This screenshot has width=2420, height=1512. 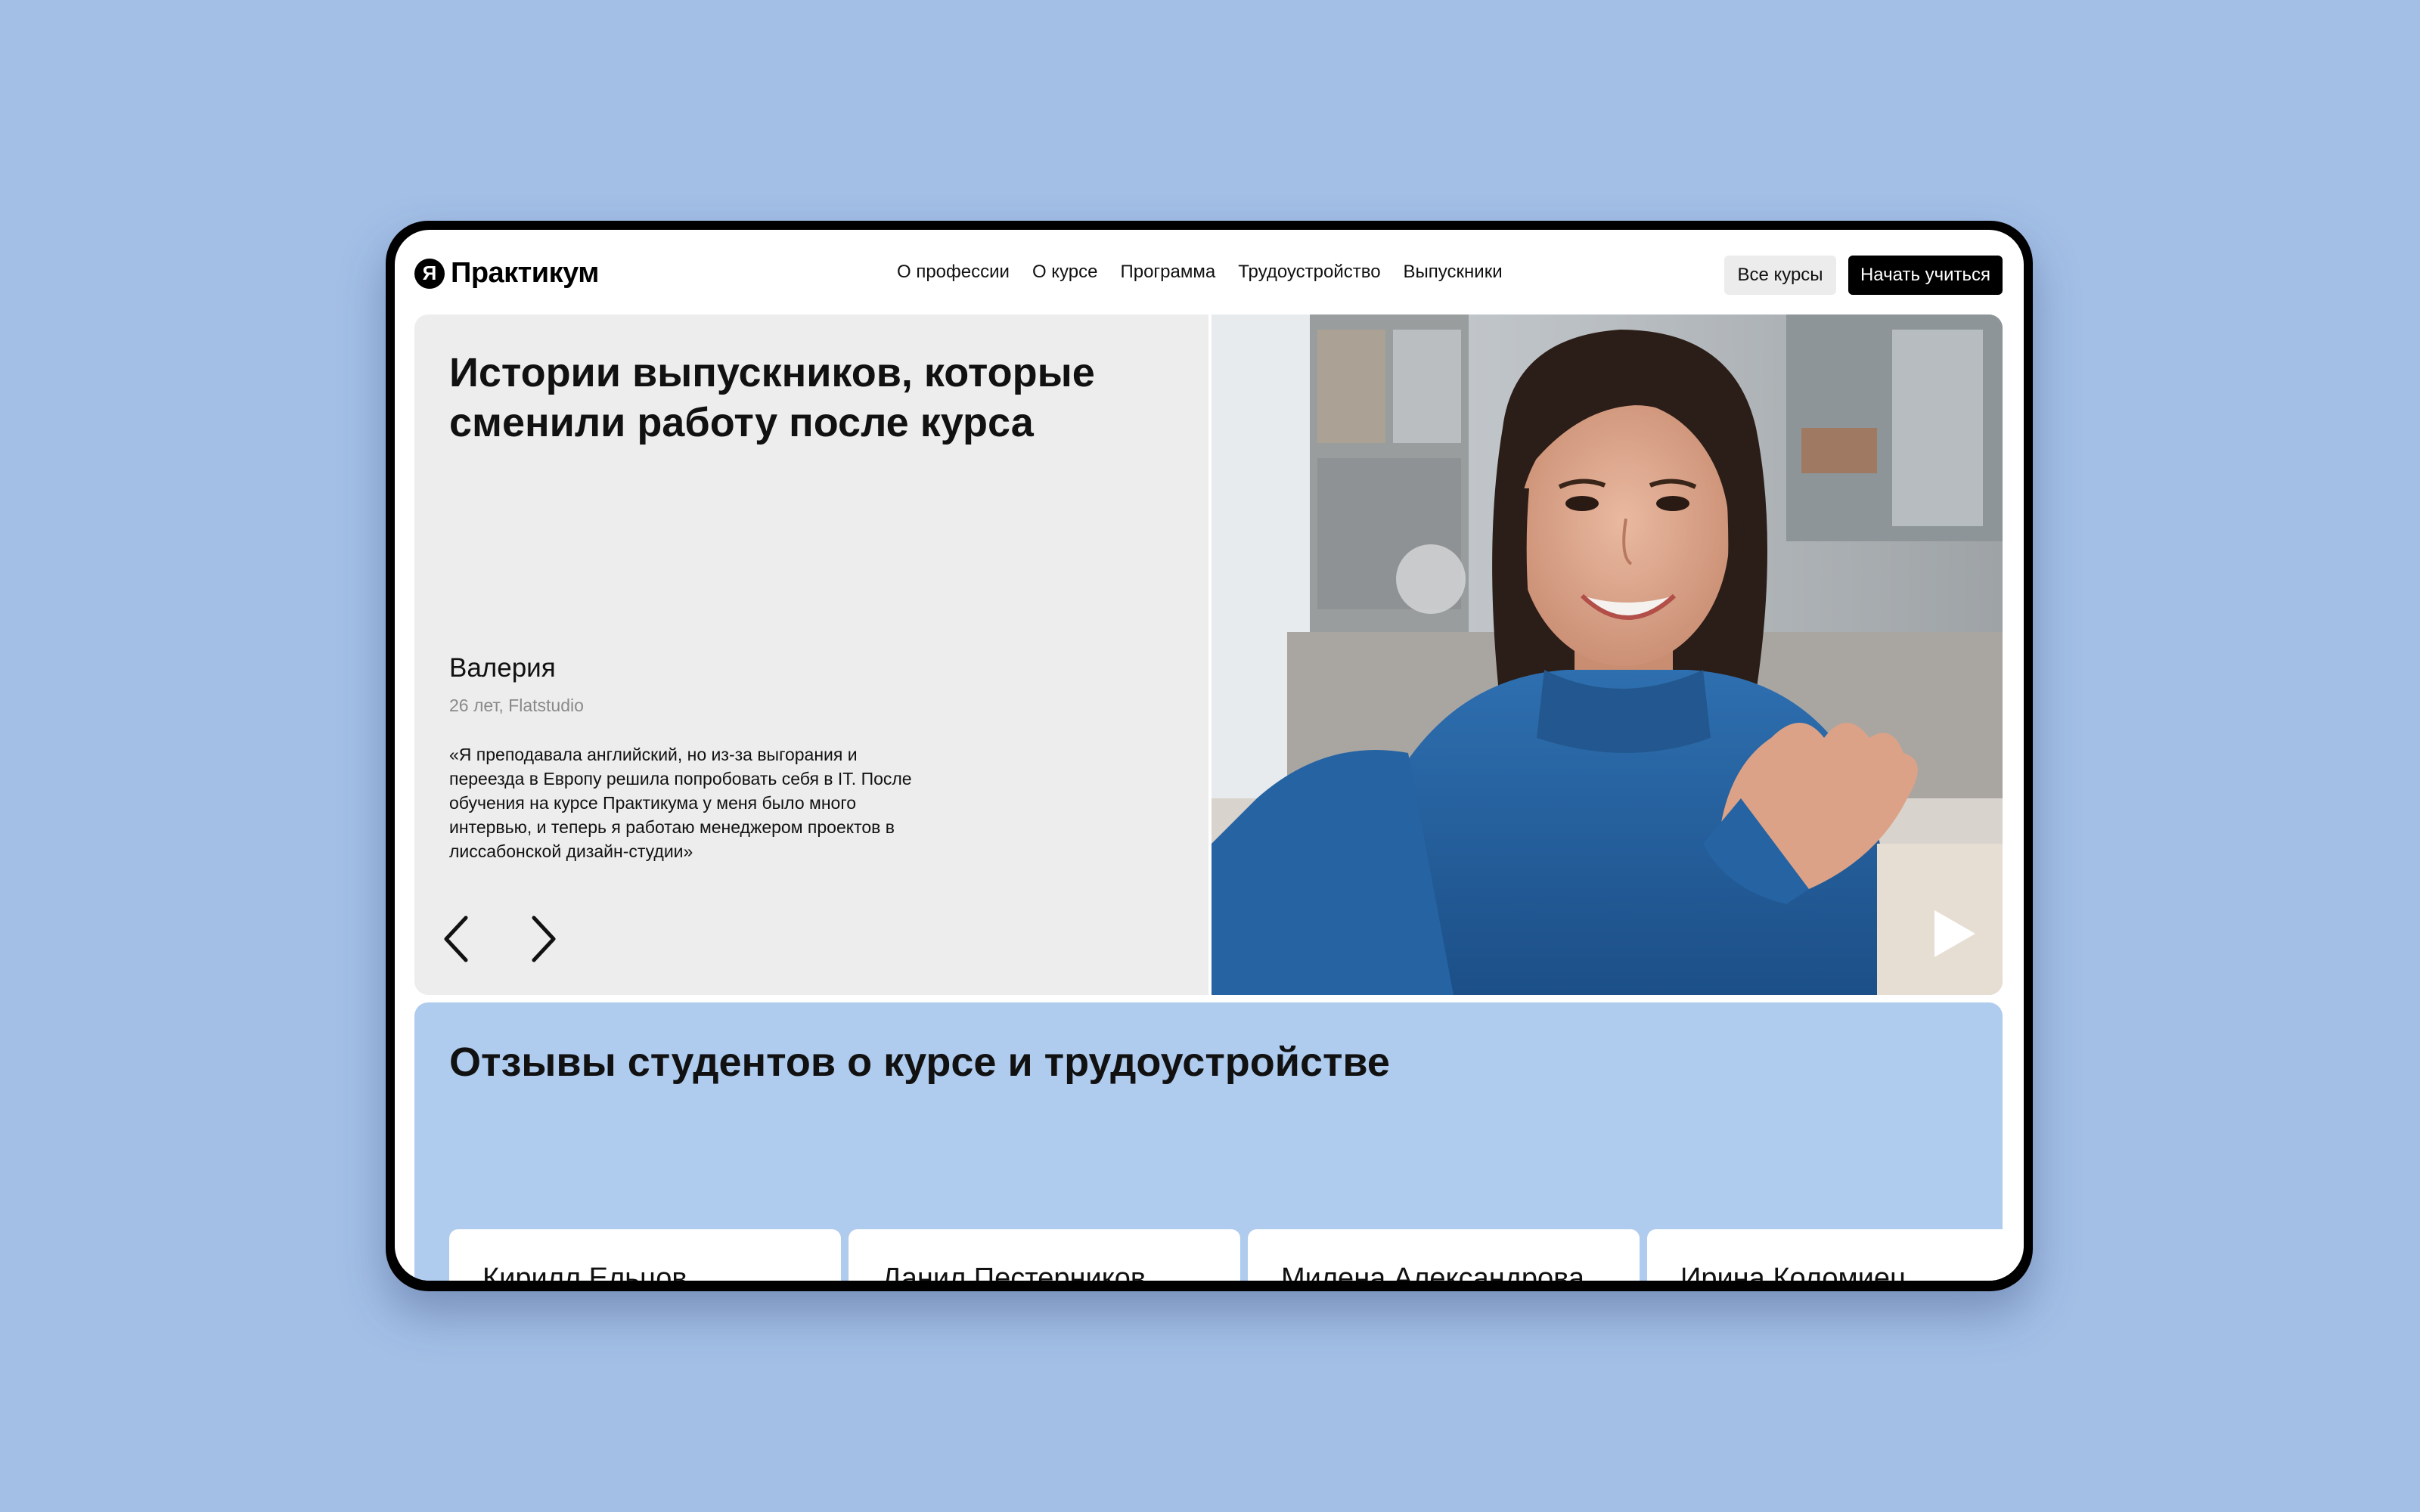 I want to click on review-card: Милена Александрова, so click(x=1444, y=1255).